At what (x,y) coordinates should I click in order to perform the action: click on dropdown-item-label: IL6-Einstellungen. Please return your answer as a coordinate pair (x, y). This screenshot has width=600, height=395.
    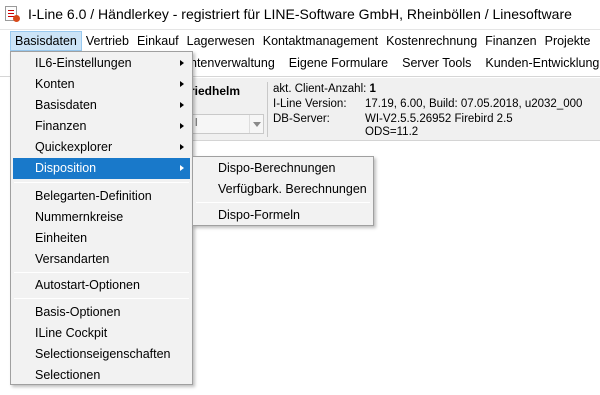
    Looking at the image, I should click on (83, 63).